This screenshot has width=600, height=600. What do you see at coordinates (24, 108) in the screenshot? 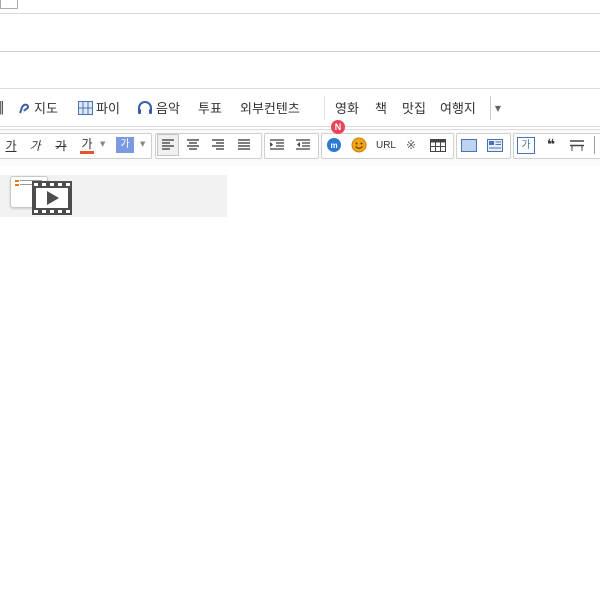
I see `map-pin-icon` at bounding box center [24, 108].